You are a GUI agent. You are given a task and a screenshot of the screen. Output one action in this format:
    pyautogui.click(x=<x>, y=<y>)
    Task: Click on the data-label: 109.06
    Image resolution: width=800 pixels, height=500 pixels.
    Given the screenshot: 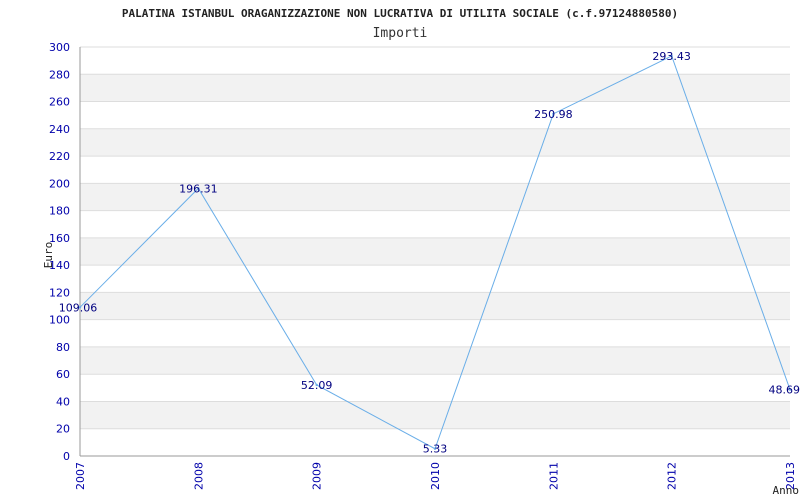 What is the action you would take?
    pyautogui.click(x=78, y=307)
    